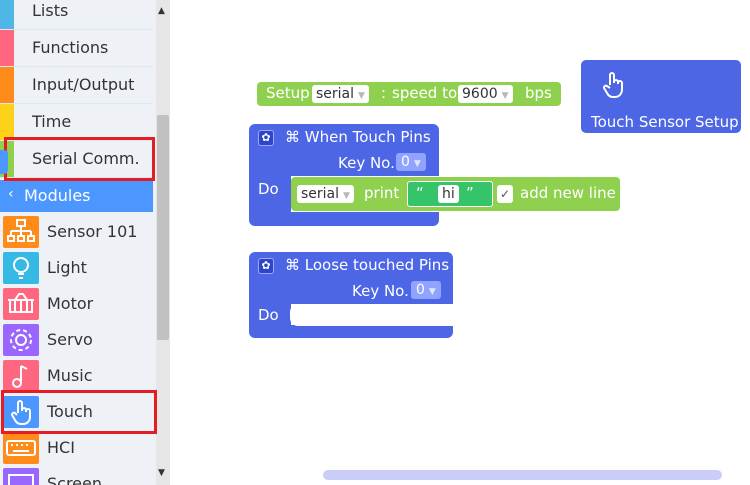  I want to click on category-label: Time, so click(52, 121).